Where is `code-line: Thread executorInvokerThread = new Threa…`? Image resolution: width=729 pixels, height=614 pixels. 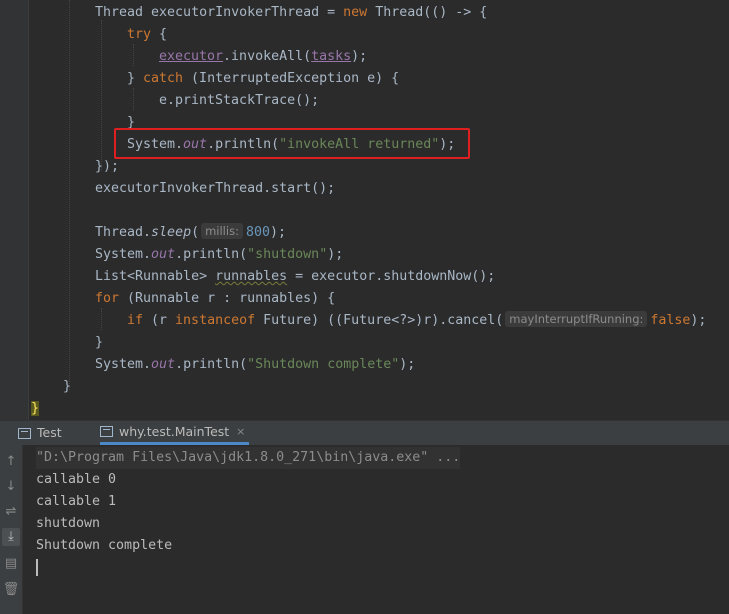 code-line: Thread executorInvokerThread = new Threa… is located at coordinates (291, 12).